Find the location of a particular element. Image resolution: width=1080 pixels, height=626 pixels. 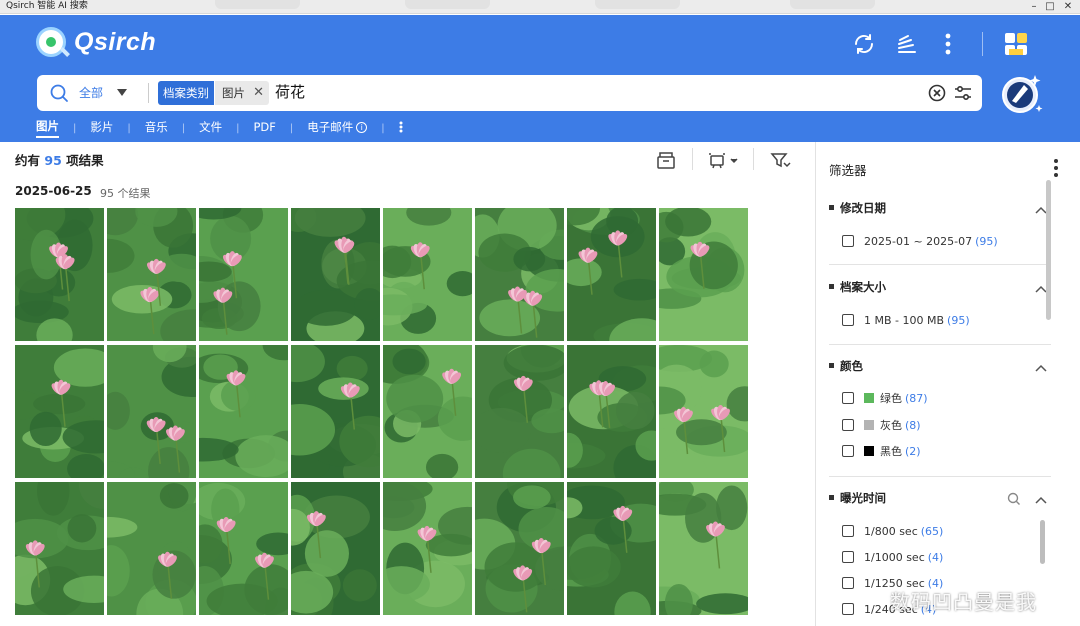

search-bar: 全部 档案类别 图片 ✕ is located at coordinates (509, 93).